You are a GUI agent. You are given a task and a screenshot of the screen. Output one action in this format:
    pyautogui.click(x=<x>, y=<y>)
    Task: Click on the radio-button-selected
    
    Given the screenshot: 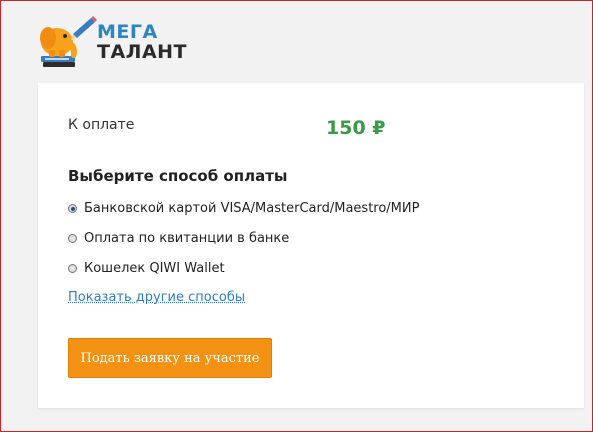 What is the action you would take?
    pyautogui.click(x=72, y=208)
    